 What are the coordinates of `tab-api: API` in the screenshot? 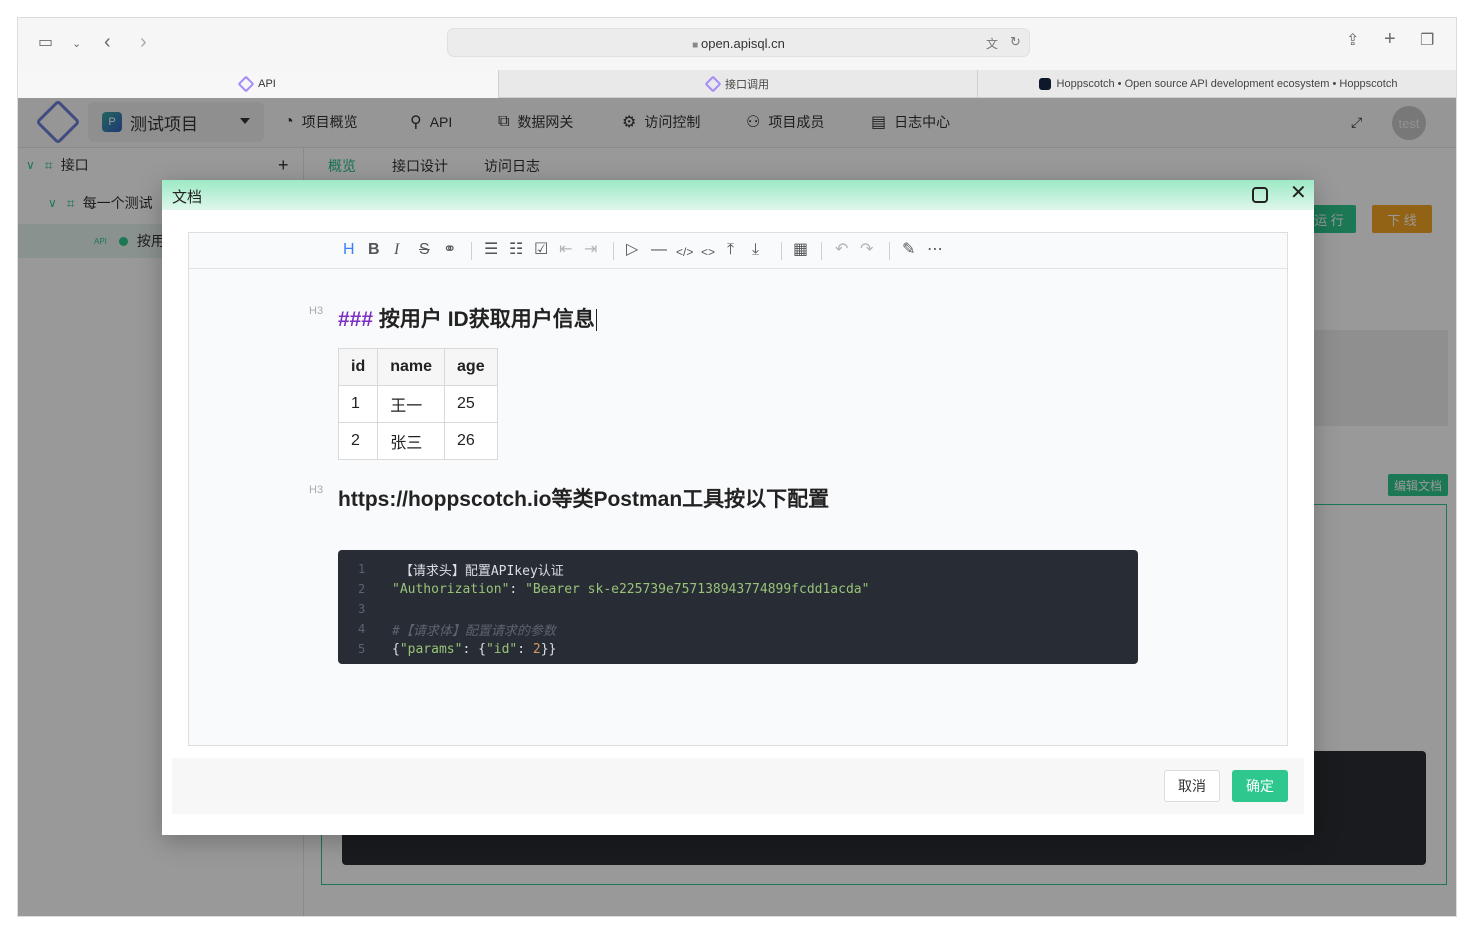 It's located at (258, 84).